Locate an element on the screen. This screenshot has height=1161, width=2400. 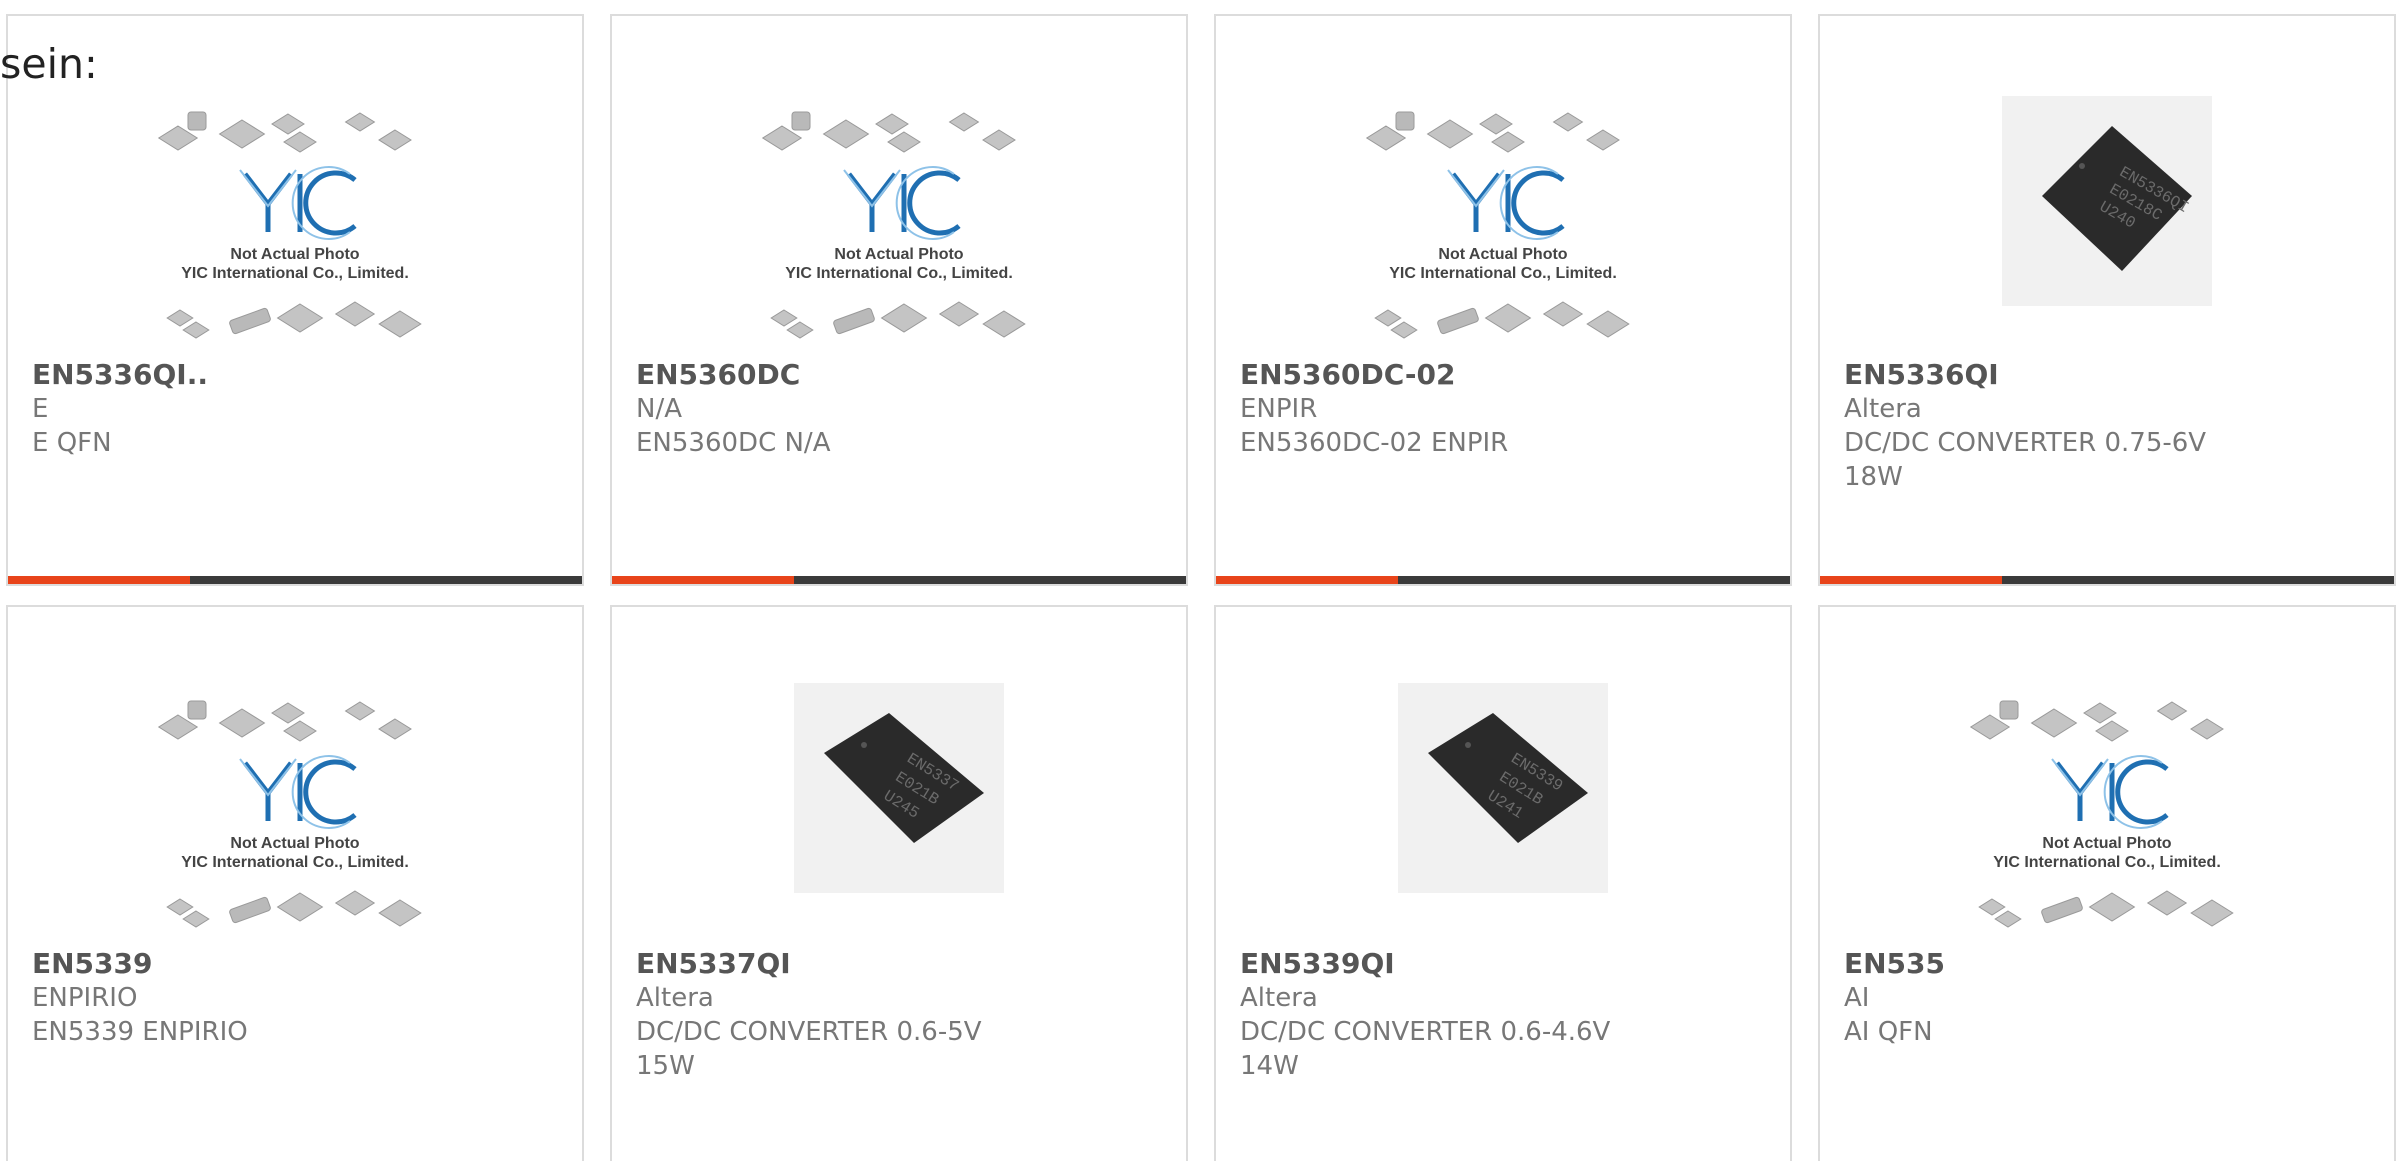
chip-photo: EN5337 E021B U245 is located at coordinates (899, 788).